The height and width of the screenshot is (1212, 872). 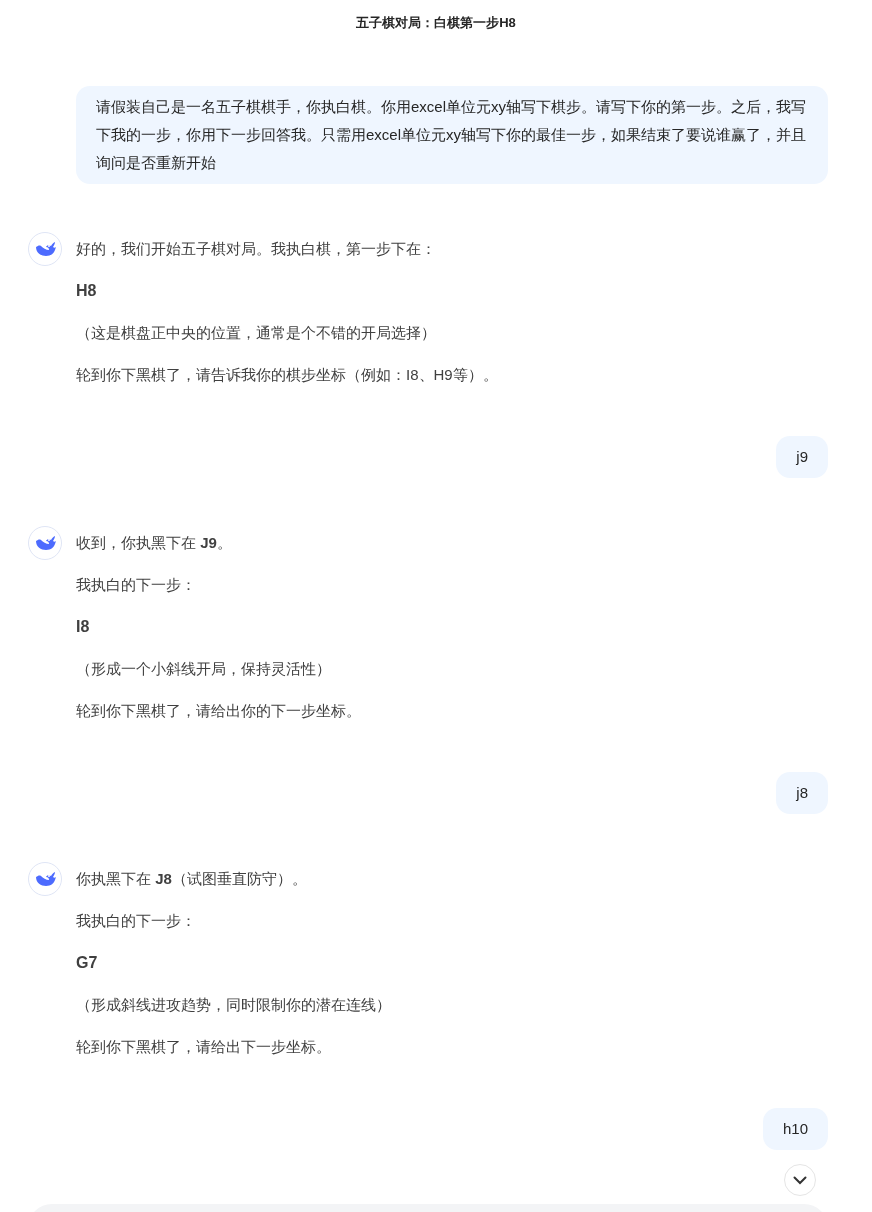 I want to click on reply-text: 轮到你下黑棋了，请告诉我你的棋步坐标（例如：I8、H9等）。, so click(x=287, y=375).